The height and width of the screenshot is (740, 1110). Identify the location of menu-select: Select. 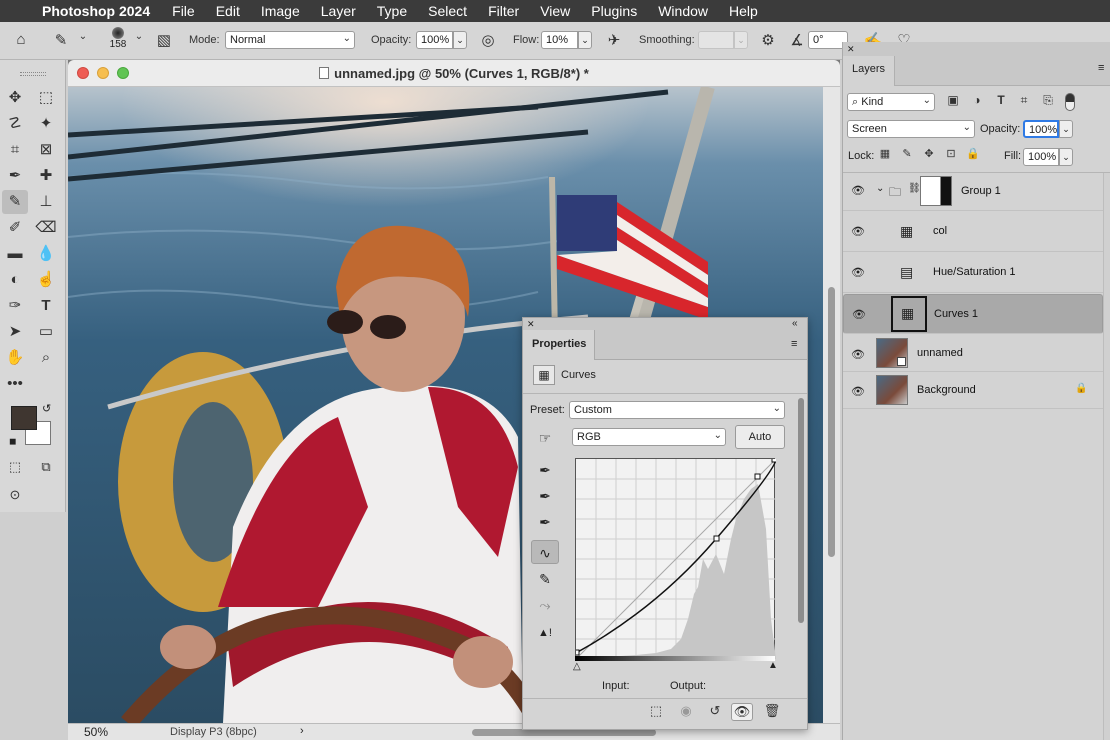
(447, 11).